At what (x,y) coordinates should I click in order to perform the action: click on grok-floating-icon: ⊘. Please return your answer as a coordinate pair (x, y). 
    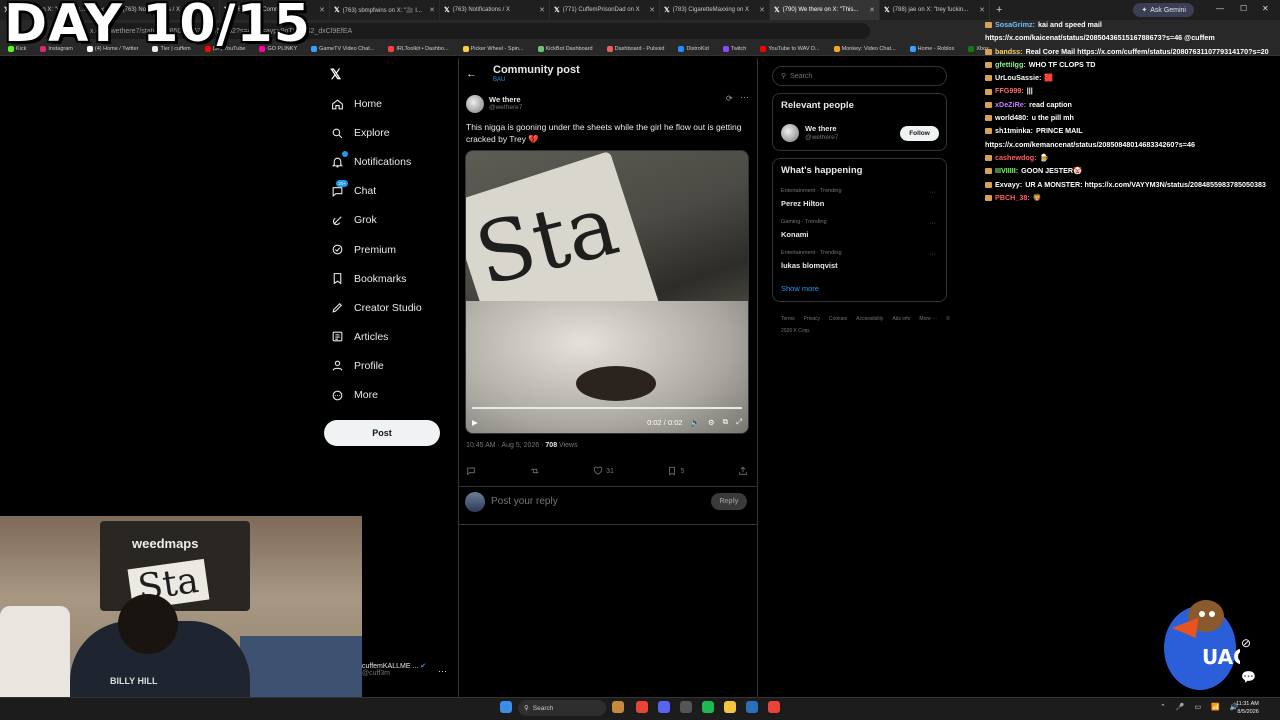
    Looking at the image, I should click on (1246, 643).